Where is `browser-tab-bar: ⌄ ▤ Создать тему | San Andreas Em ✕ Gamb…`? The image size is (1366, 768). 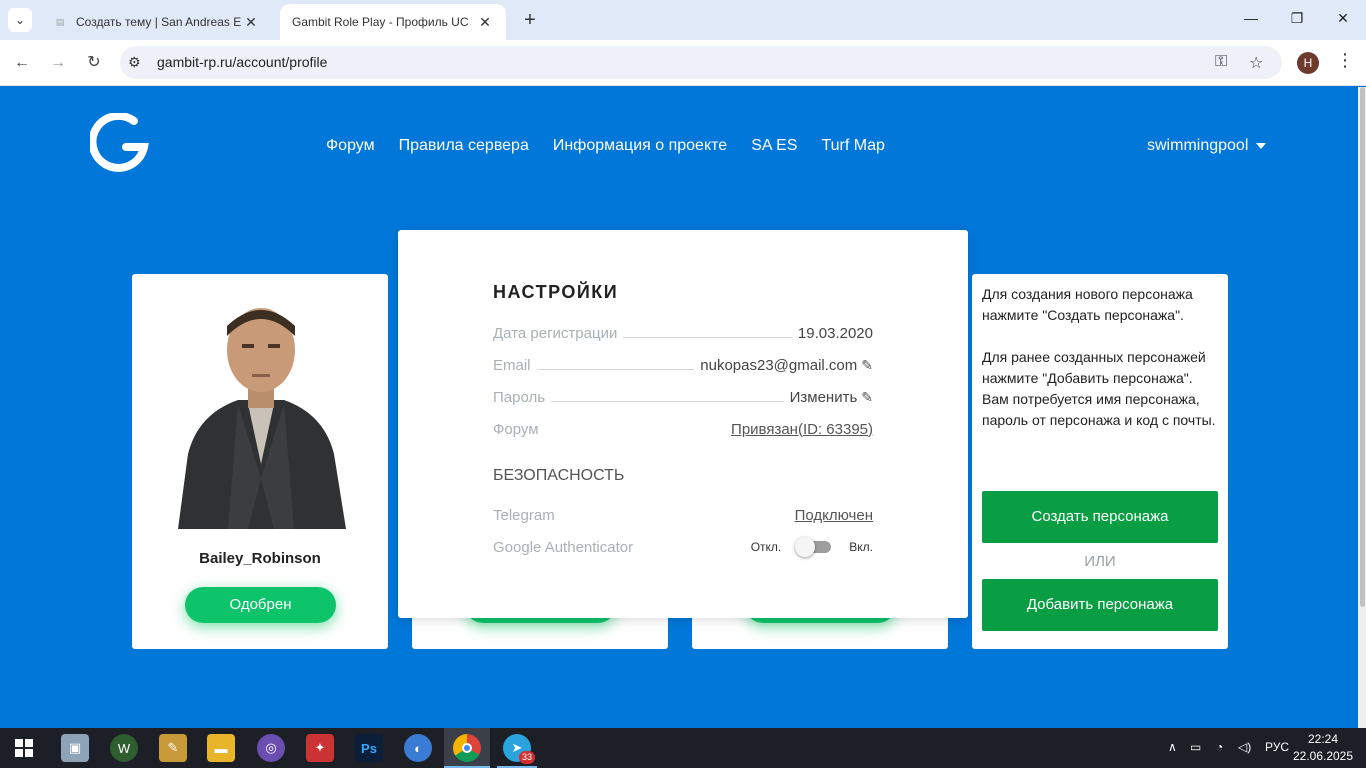 browser-tab-bar: ⌄ ▤ Создать тему | San Andreas Em ✕ Gamb… is located at coordinates (683, 20).